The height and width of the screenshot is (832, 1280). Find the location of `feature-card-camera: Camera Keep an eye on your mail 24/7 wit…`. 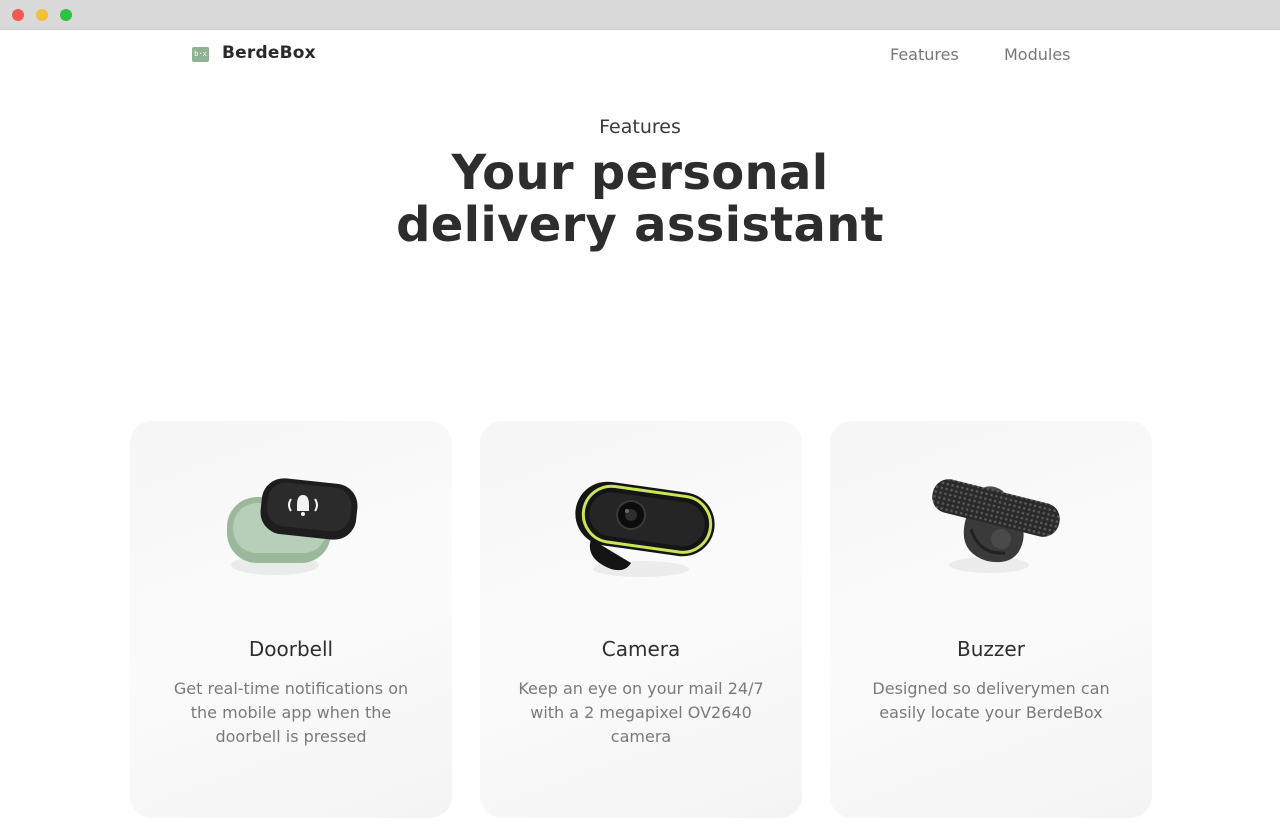

feature-card-camera: Camera Keep an eye on your mail 24/7 wit… is located at coordinates (641, 619).